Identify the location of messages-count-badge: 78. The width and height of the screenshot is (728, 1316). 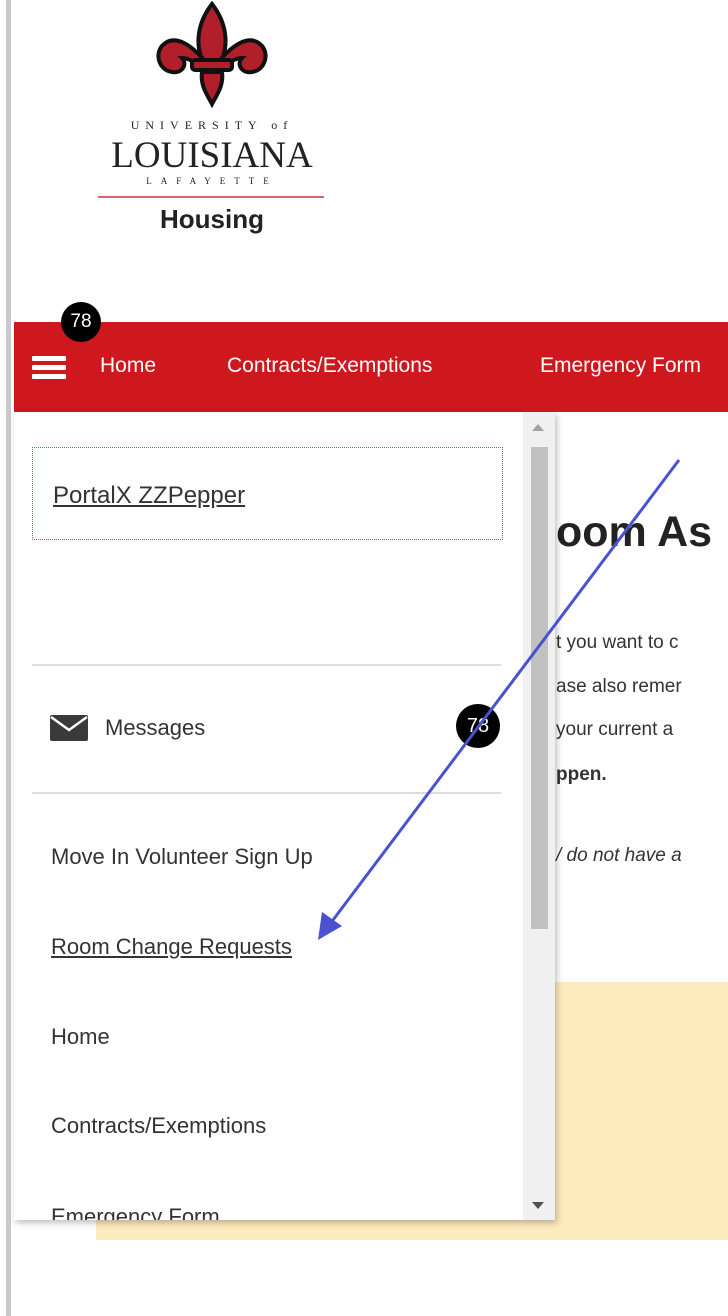
(478, 726).